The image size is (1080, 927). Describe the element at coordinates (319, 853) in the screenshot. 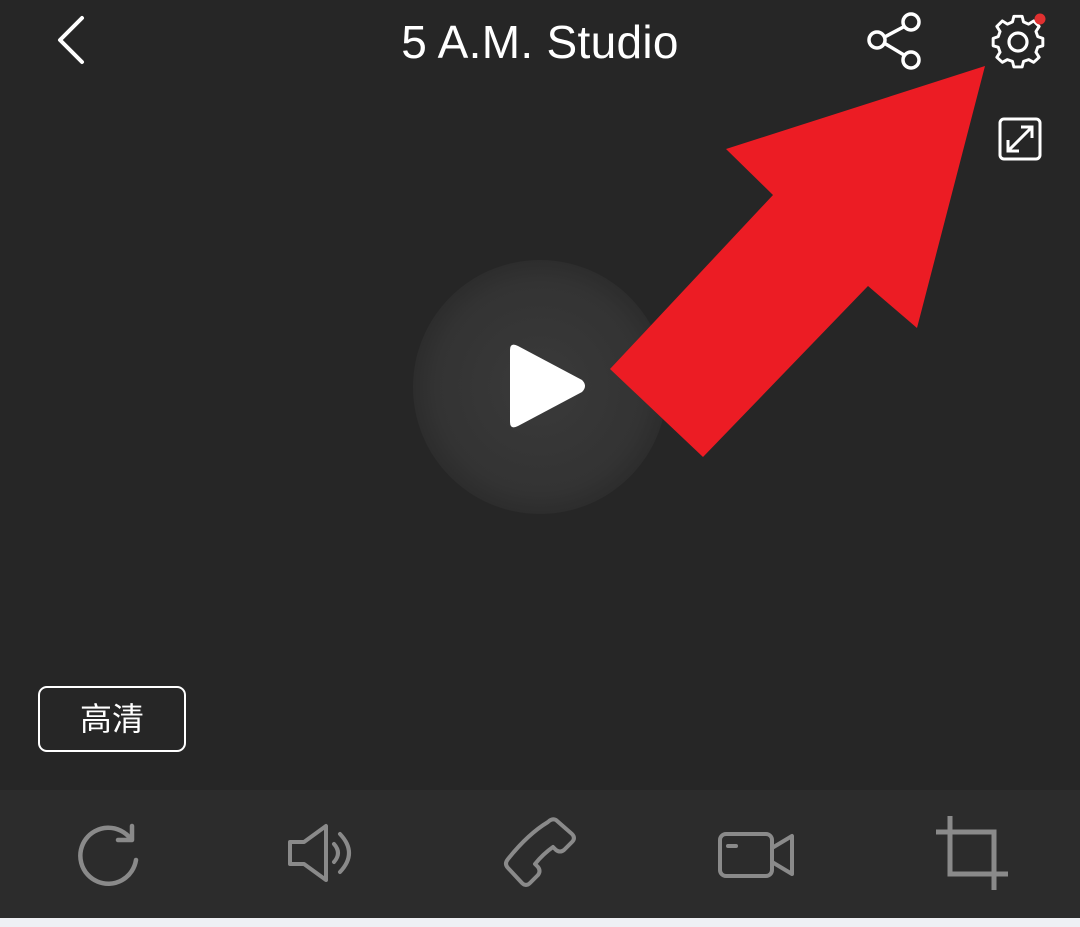

I see `speaker-icon` at that location.